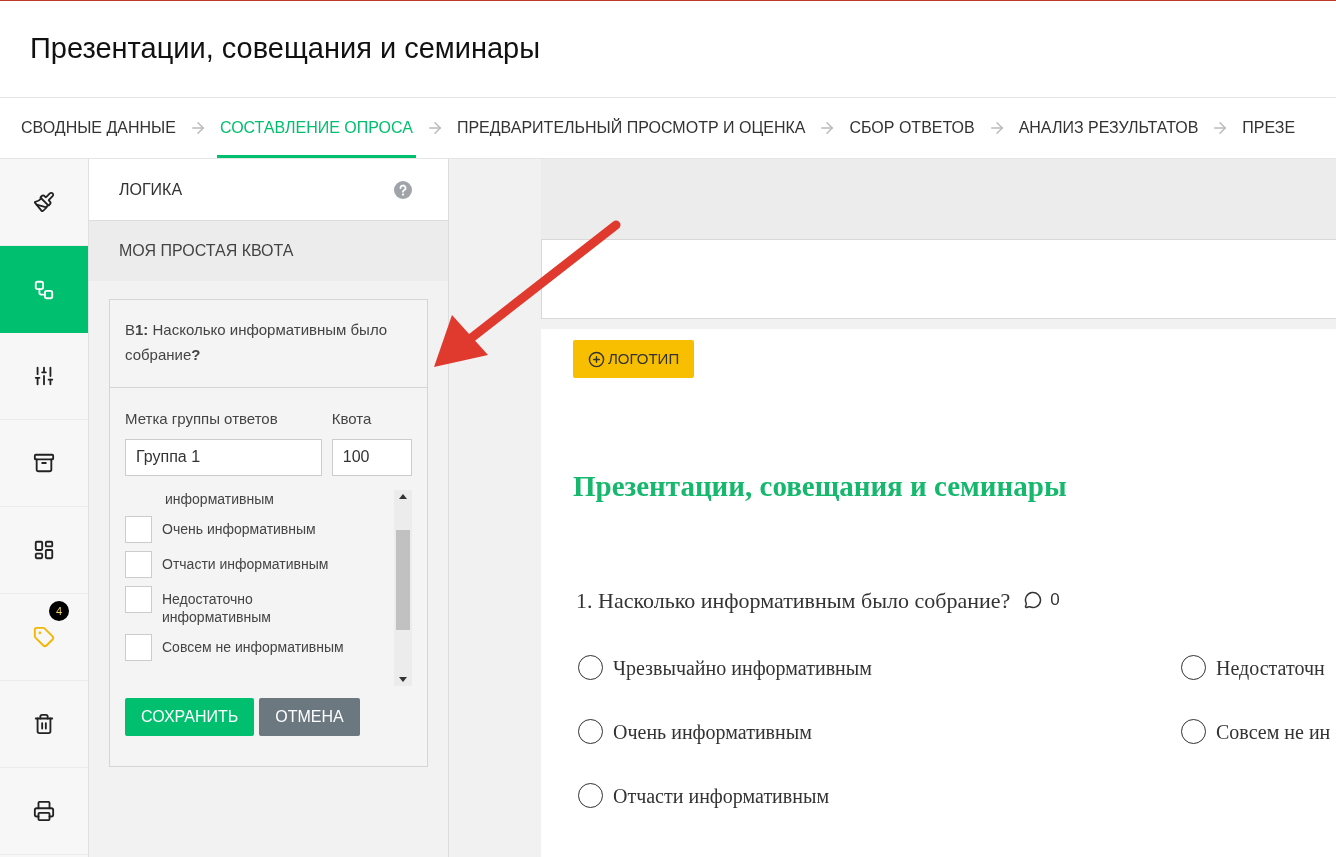  Describe the element at coordinates (1270, 668) in the screenshot. I see `option-label: Недостаточн` at that location.